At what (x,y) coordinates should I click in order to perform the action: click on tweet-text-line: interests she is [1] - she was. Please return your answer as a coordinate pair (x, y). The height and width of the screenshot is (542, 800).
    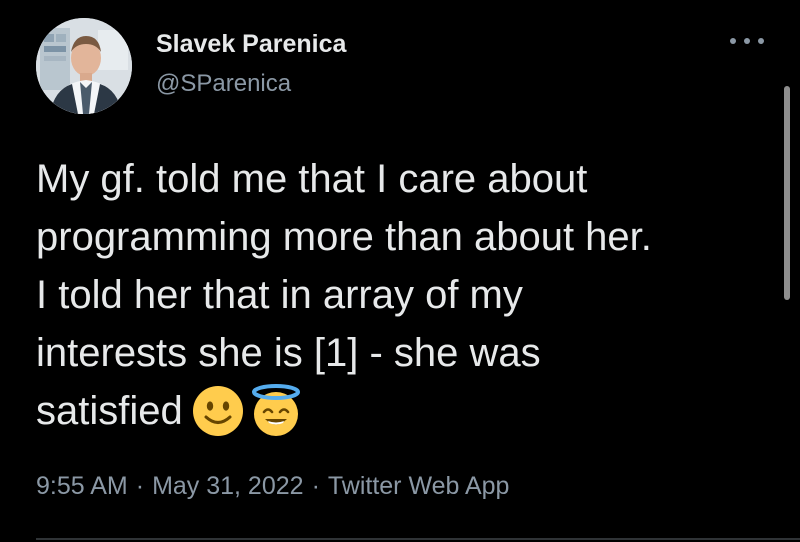
    Looking at the image, I should click on (288, 353).